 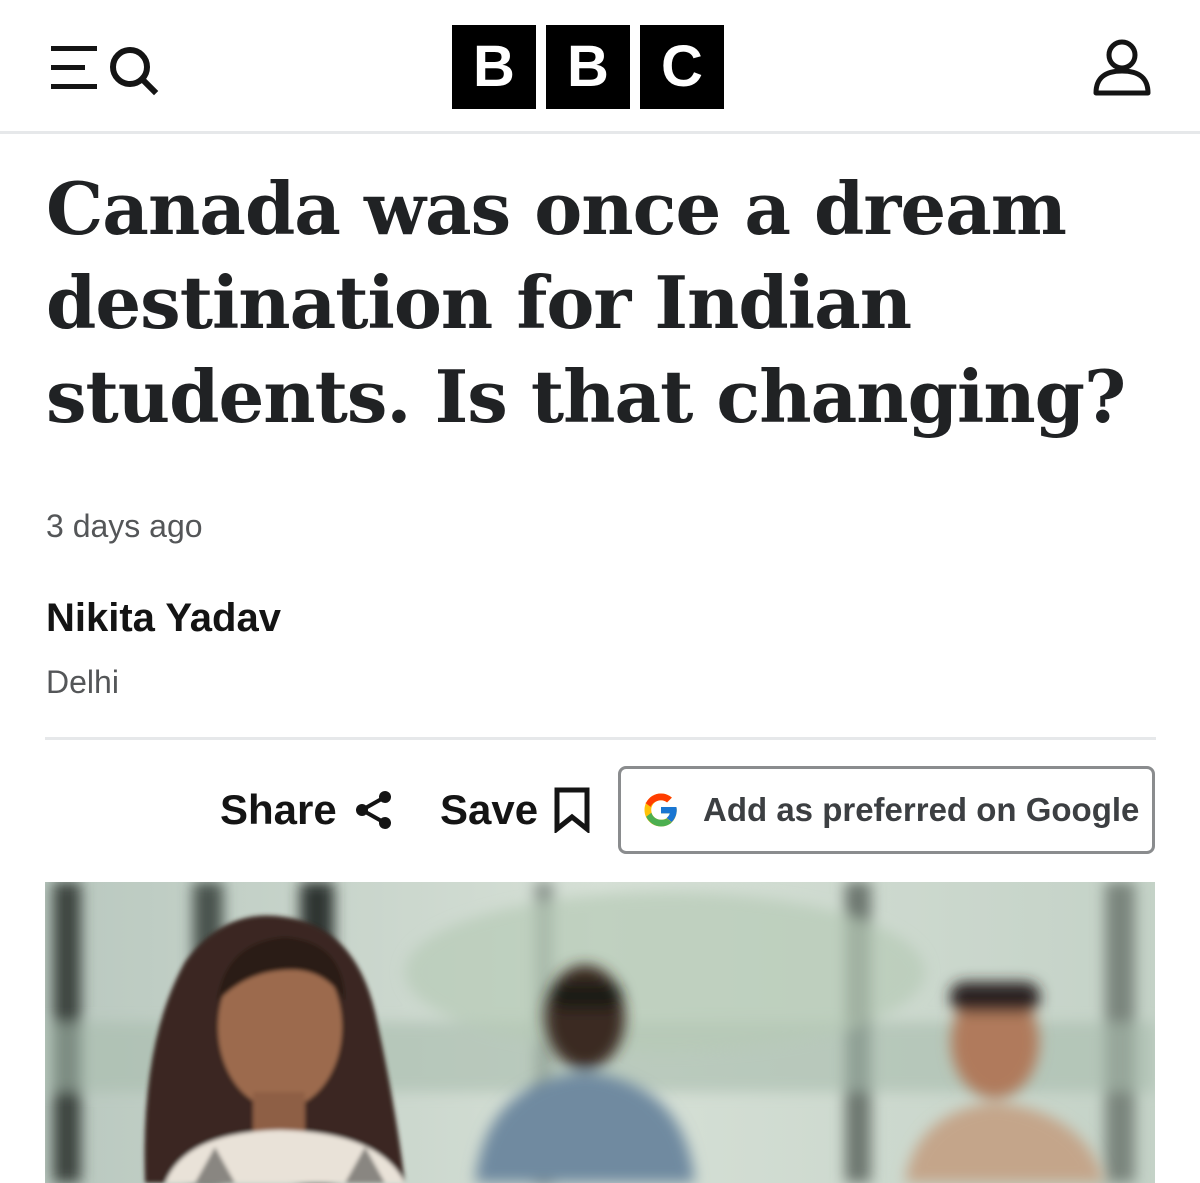 What do you see at coordinates (600, 738) in the screenshot?
I see `byline-divider` at bounding box center [600, 738].